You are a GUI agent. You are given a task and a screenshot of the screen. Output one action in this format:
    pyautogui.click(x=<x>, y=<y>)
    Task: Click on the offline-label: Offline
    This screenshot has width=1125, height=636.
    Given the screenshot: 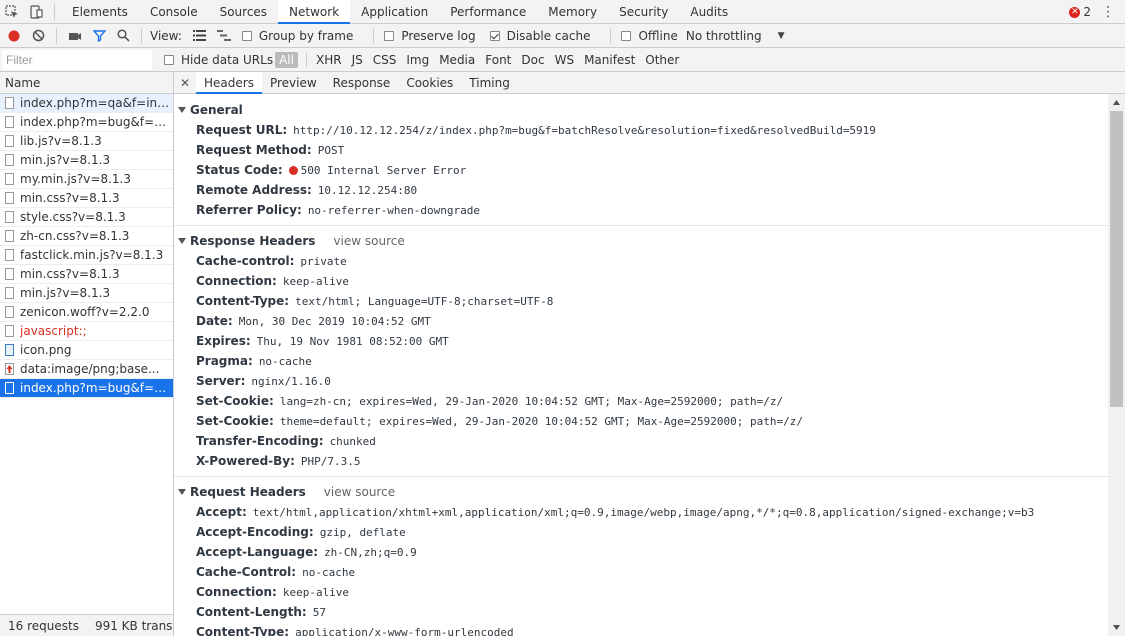 What is the action you would take?
    pyautogui.click(x=658, y=35)
    